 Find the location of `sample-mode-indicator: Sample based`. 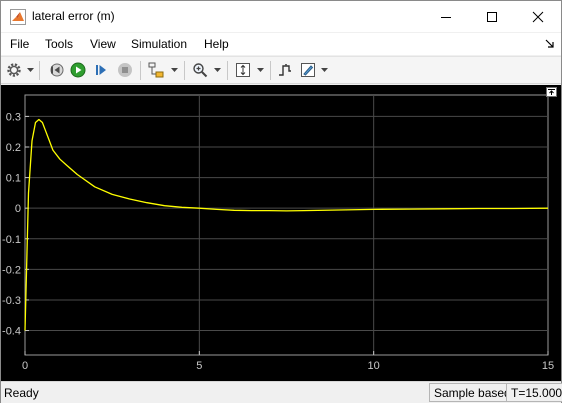

sample-mode-indicator: Sample based is located at coordinates (472, 392).